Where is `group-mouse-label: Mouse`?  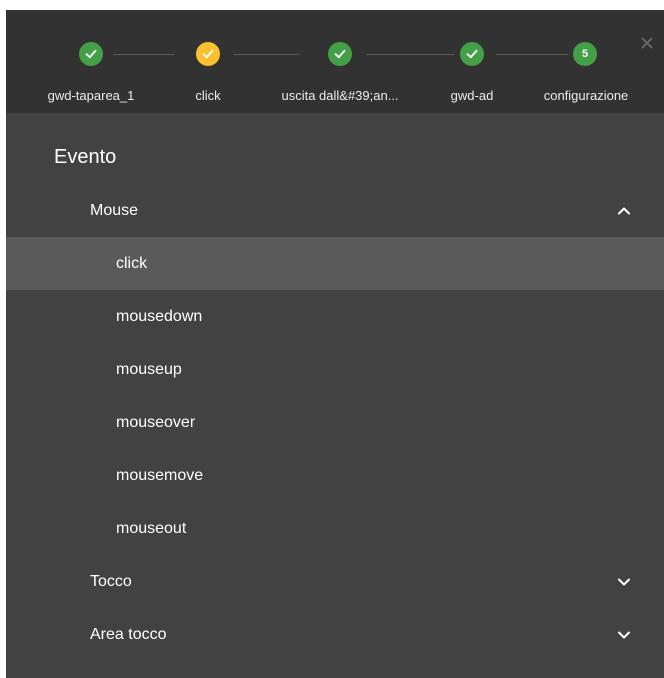
group-mouse-label: Mouse is located at coordinates (114, 210).